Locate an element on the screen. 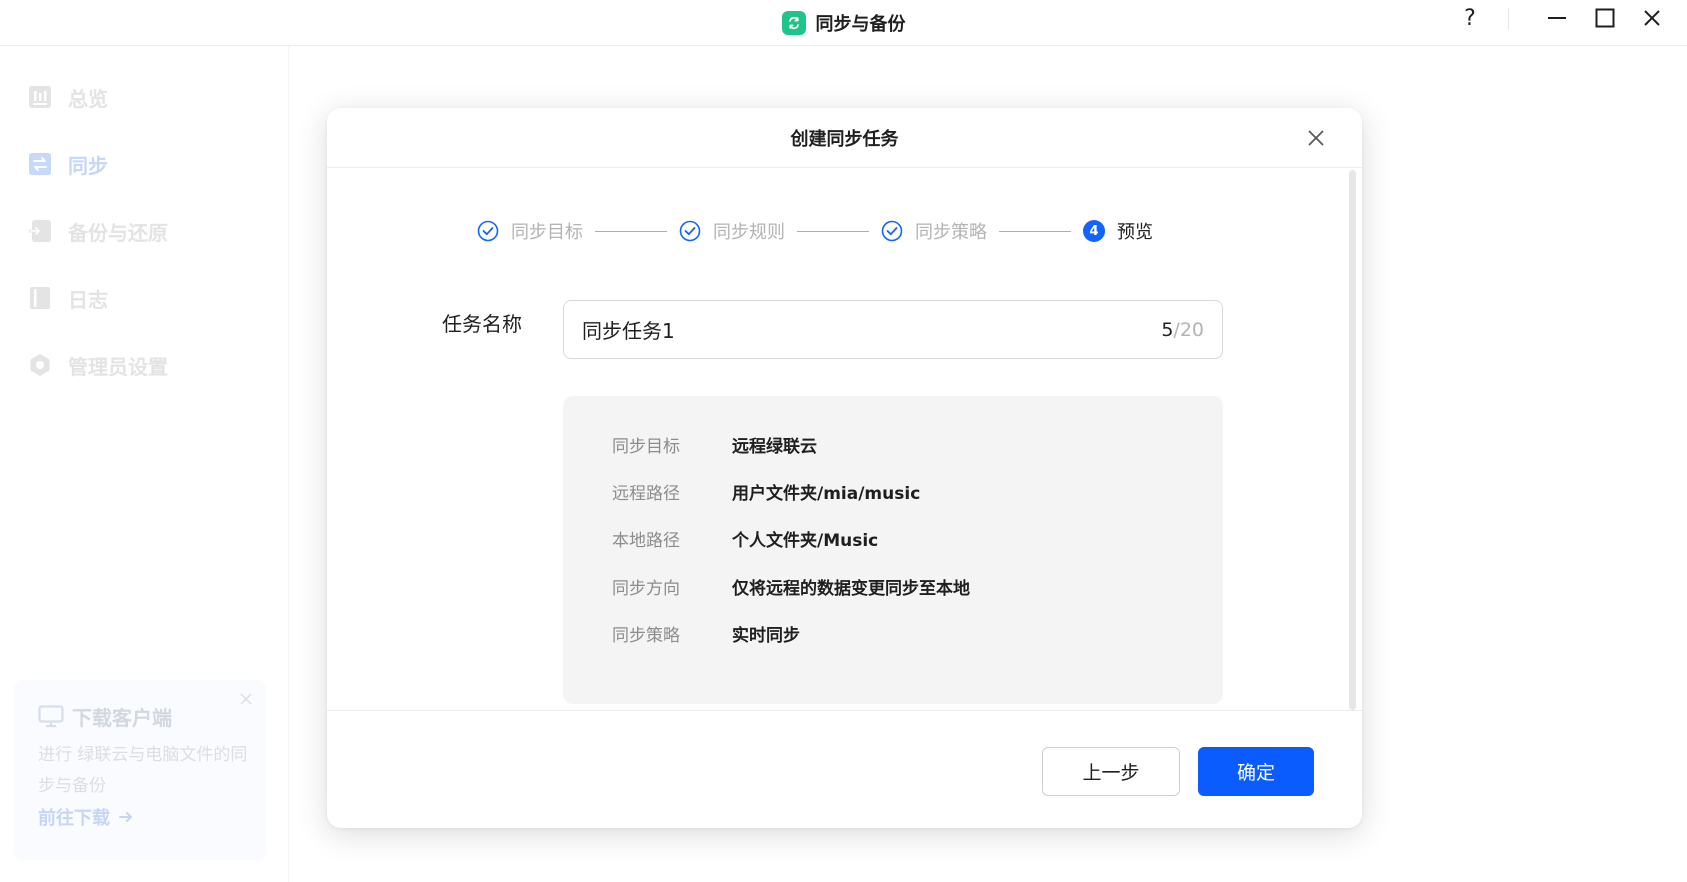  dialog-header: 创建同步任务 is located at coordinates (844, 138).